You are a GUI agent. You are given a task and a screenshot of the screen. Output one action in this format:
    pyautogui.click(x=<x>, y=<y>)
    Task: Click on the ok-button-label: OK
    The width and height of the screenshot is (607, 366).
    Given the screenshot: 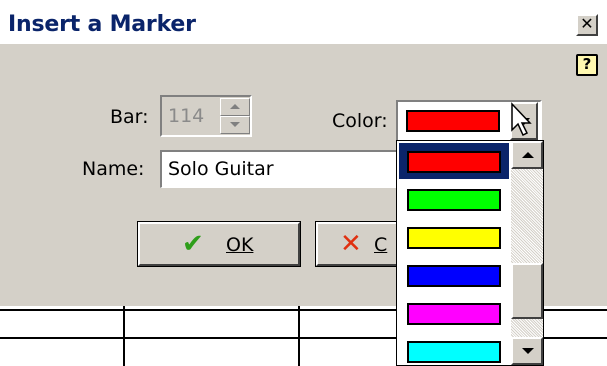 What is the action you would take?
    pyautogui.click(x=240, y=245)
    